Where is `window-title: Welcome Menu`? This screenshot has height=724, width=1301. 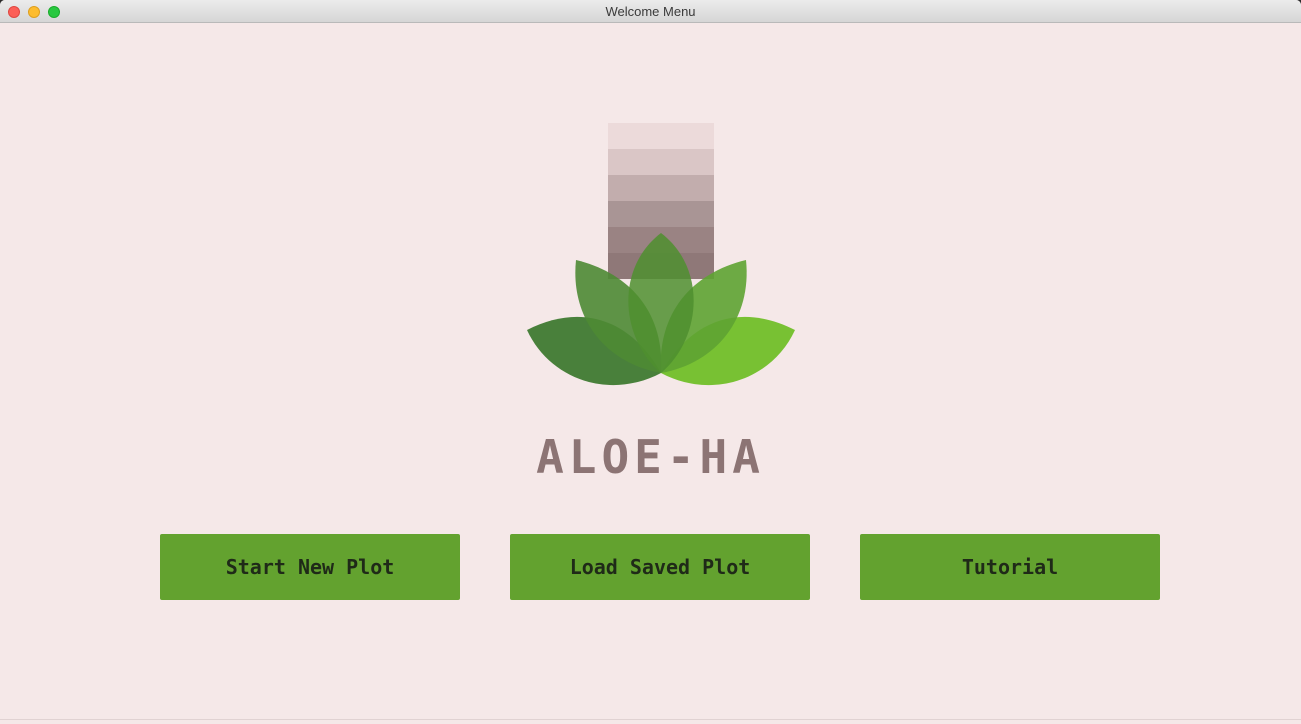
window-title: Welcome Menu is located at coordinates (650, 11).